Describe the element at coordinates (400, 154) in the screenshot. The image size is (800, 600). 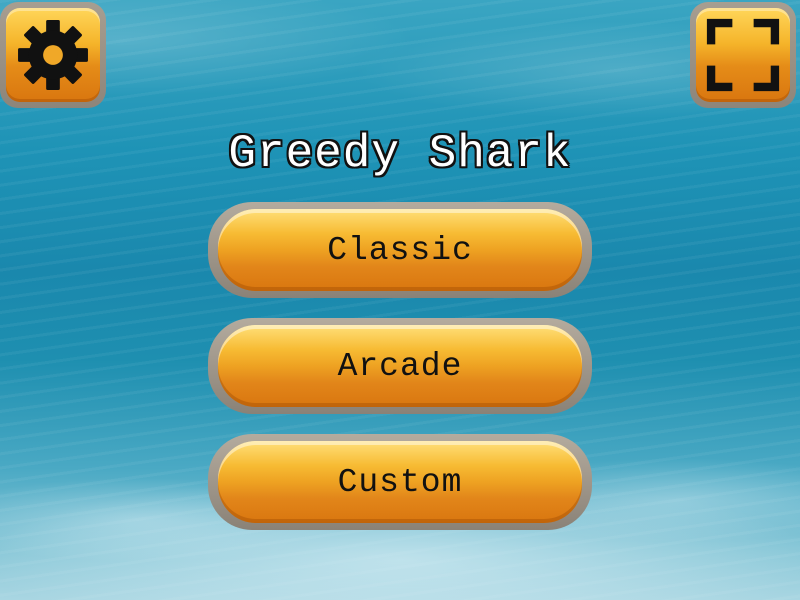
I see `game-title: Greedy Shark` at that location.